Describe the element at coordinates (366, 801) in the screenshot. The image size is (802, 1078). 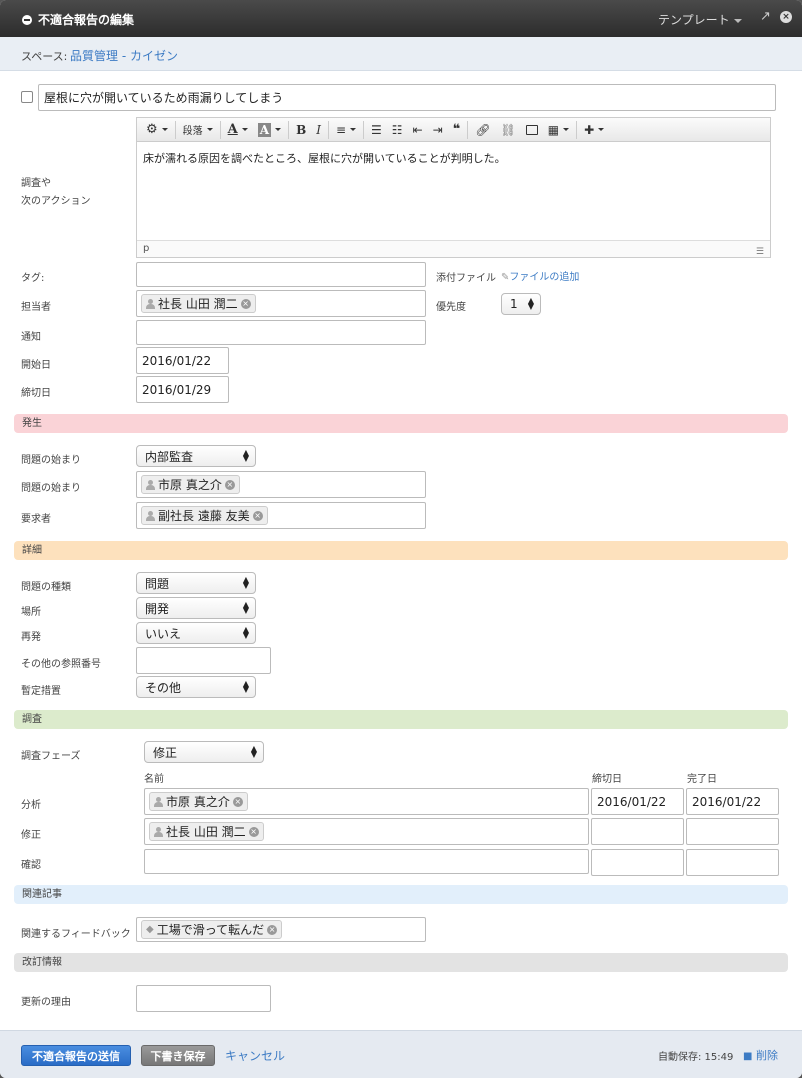
I see `analysis-name-input: 市原 真之介 ×` at that location.